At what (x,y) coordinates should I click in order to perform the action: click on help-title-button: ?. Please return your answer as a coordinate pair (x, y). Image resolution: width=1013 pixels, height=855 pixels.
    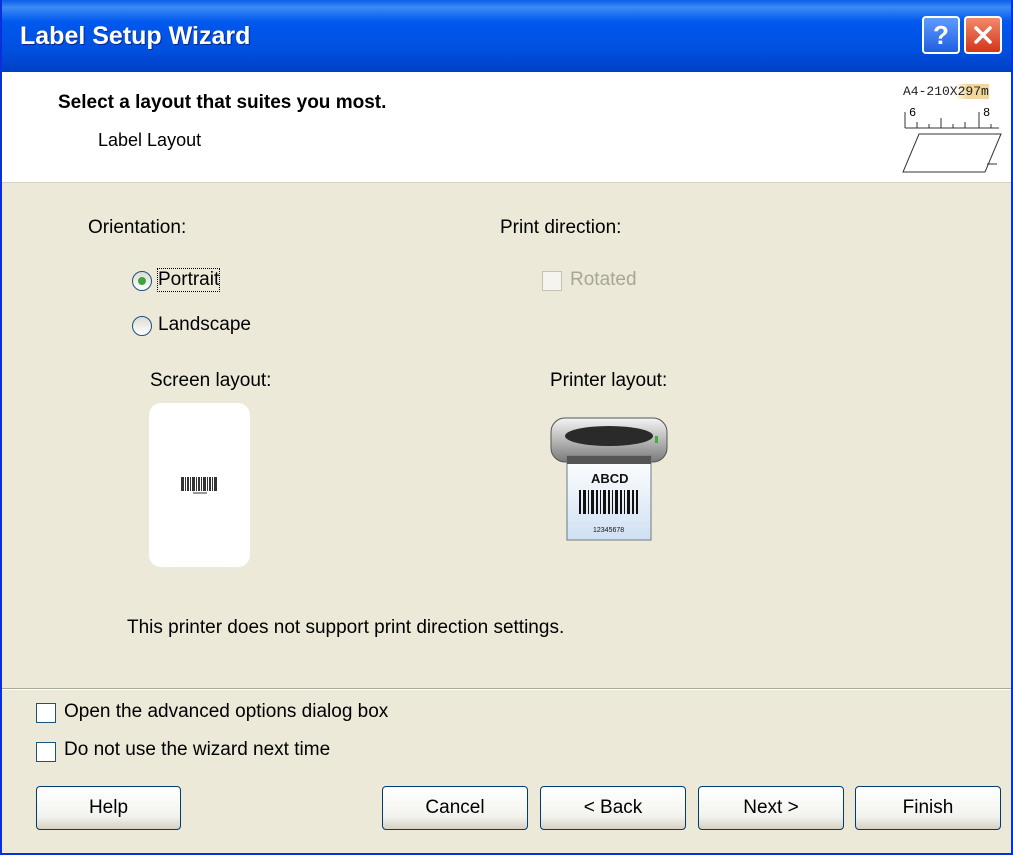
    Looking at the image, I should click on (941, 35).